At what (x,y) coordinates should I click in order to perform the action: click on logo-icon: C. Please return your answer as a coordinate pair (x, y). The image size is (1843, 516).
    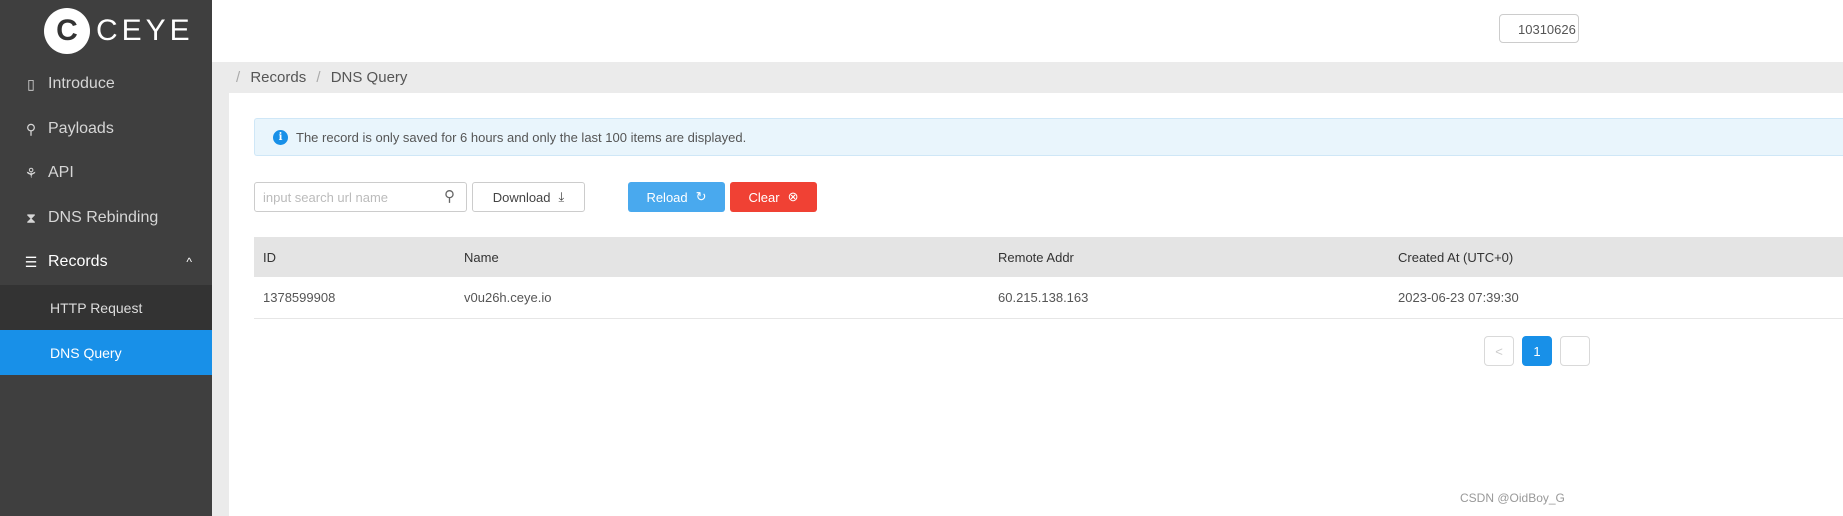
    Looking at the image, I should click on (67, 31).